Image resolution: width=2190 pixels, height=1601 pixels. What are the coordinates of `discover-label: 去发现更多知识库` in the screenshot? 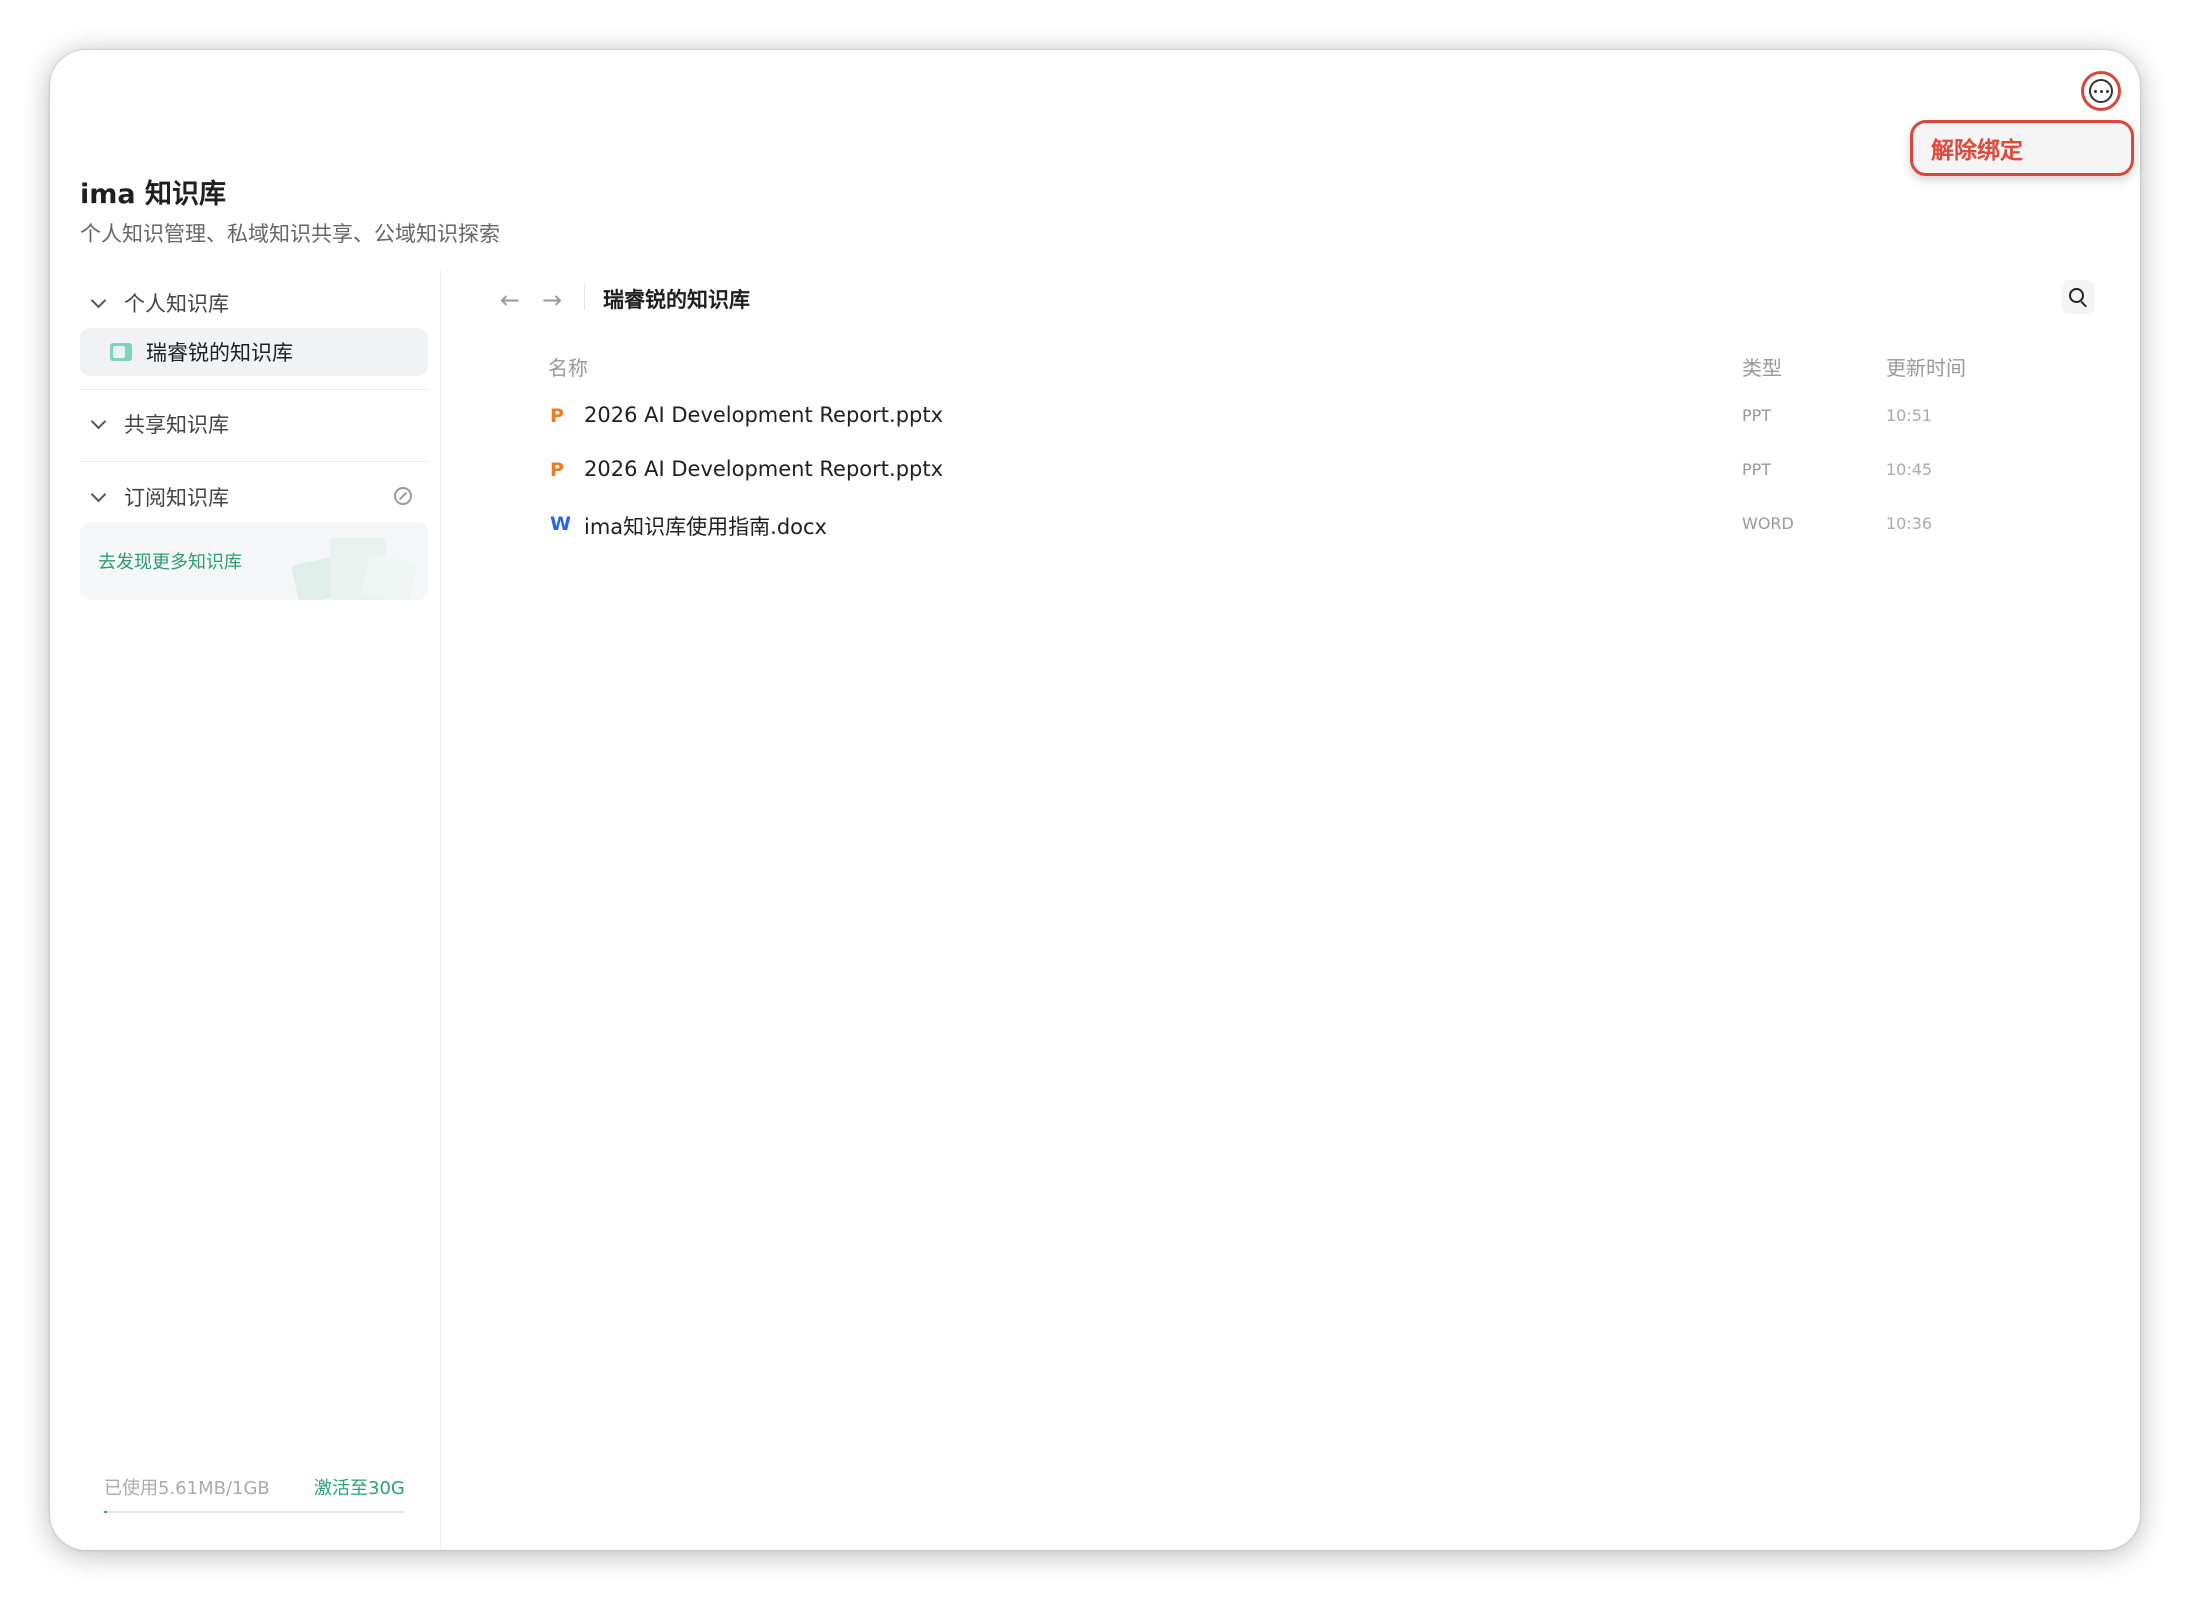 It's located at (170, 562).